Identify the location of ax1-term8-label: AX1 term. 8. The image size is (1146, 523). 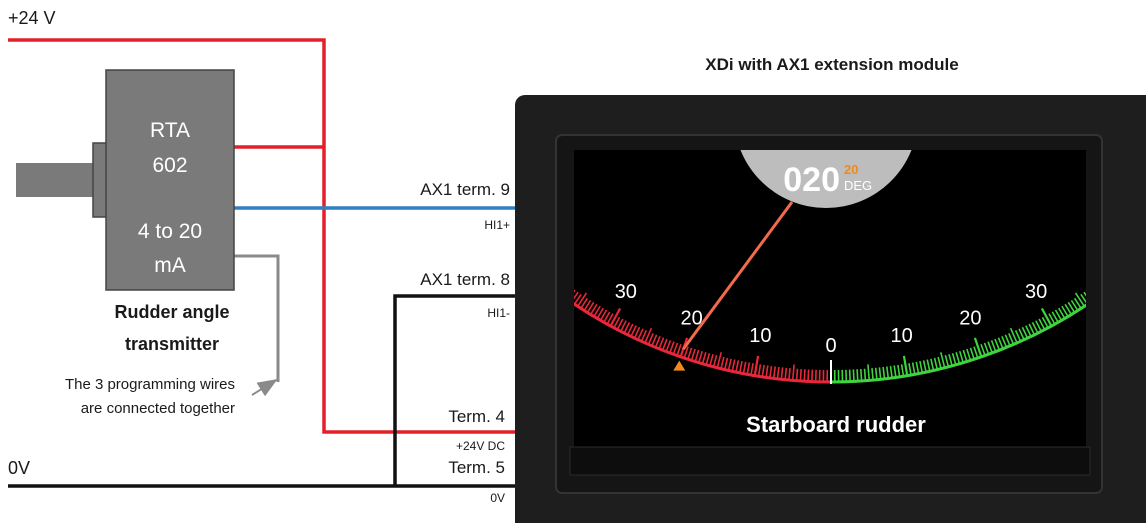
(465, 279).